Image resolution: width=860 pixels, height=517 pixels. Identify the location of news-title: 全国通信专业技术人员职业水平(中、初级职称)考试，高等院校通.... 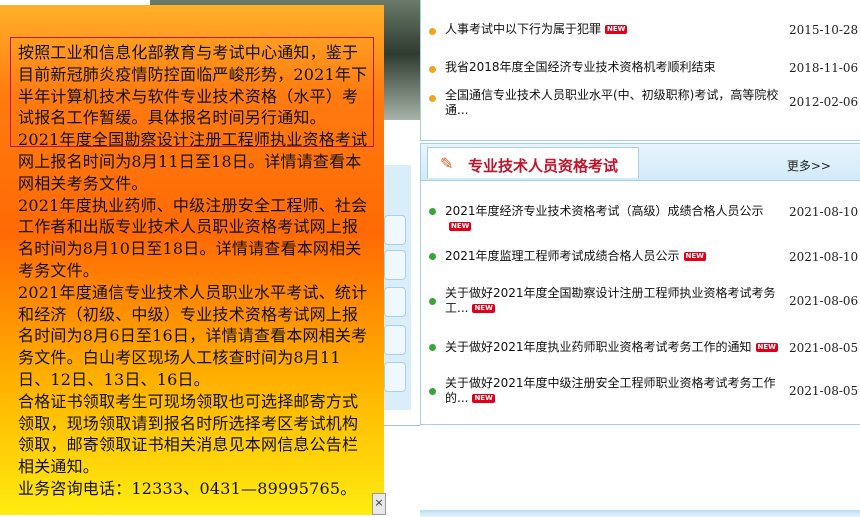
(612, 103).